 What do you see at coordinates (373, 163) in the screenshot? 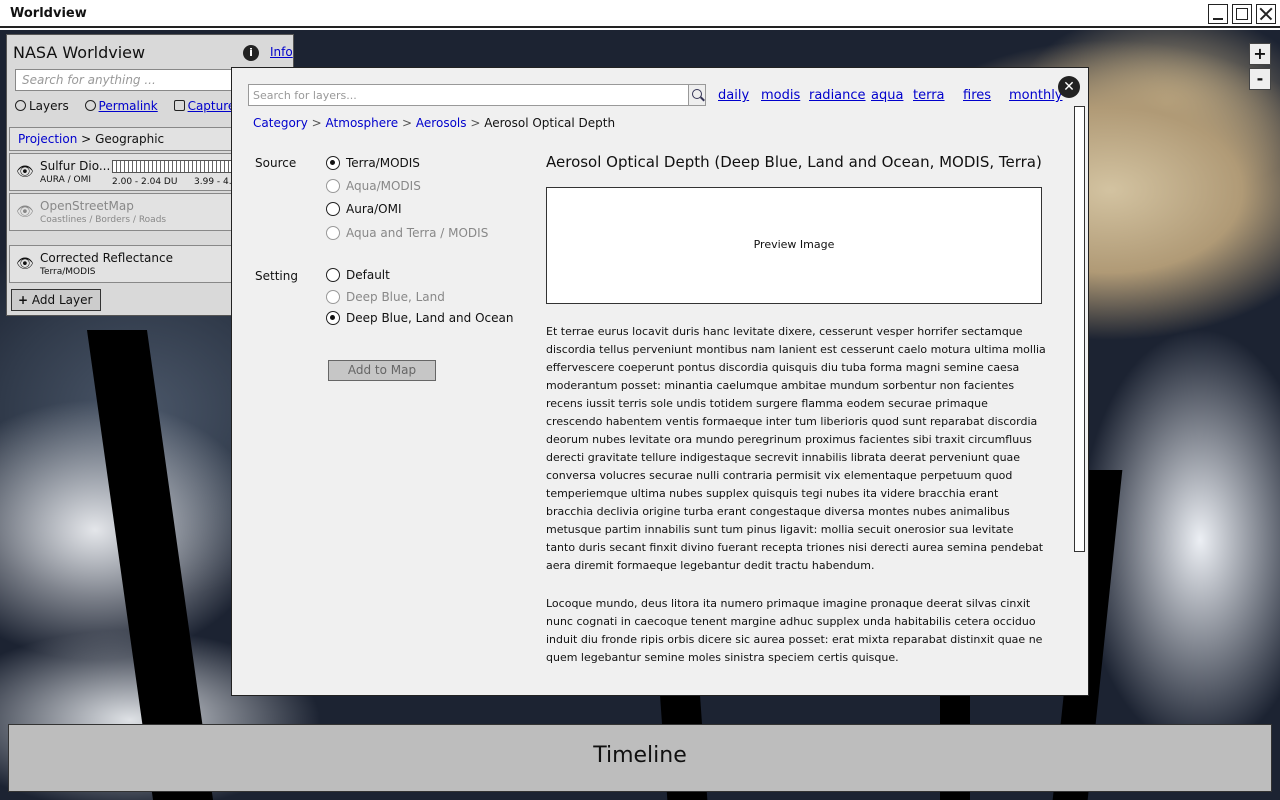
I see `source-radio-terra-modis: Terra/MODIS` at bounding box center [373, 163].